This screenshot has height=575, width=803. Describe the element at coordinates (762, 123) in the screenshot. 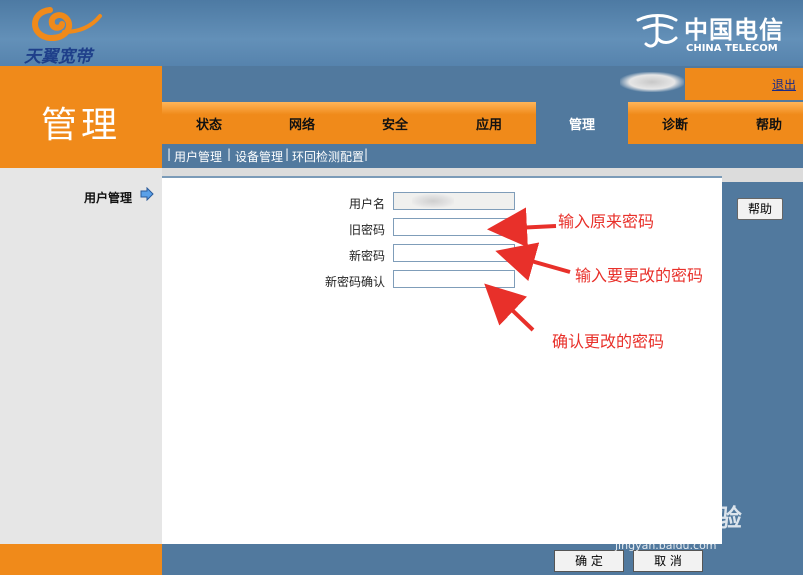

I see `tab-help: 帮助` at that location.